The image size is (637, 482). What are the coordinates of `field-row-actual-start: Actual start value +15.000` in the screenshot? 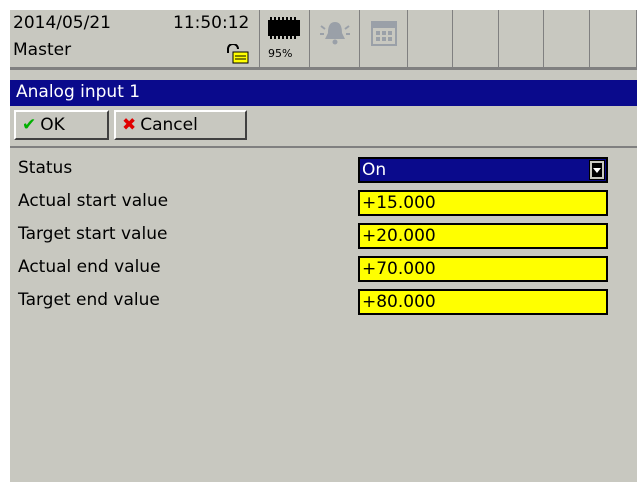 It's located at (323, 203).